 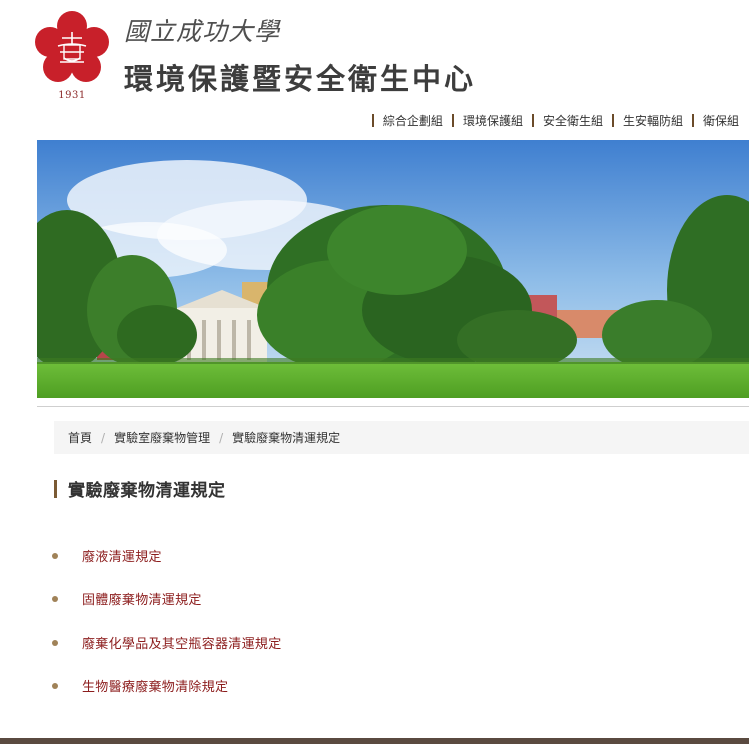 What do you see at coordinates (72, 46) in the screenshot?
I see `plum-blossom-emblem-icon` at bounding box center [72, 46].